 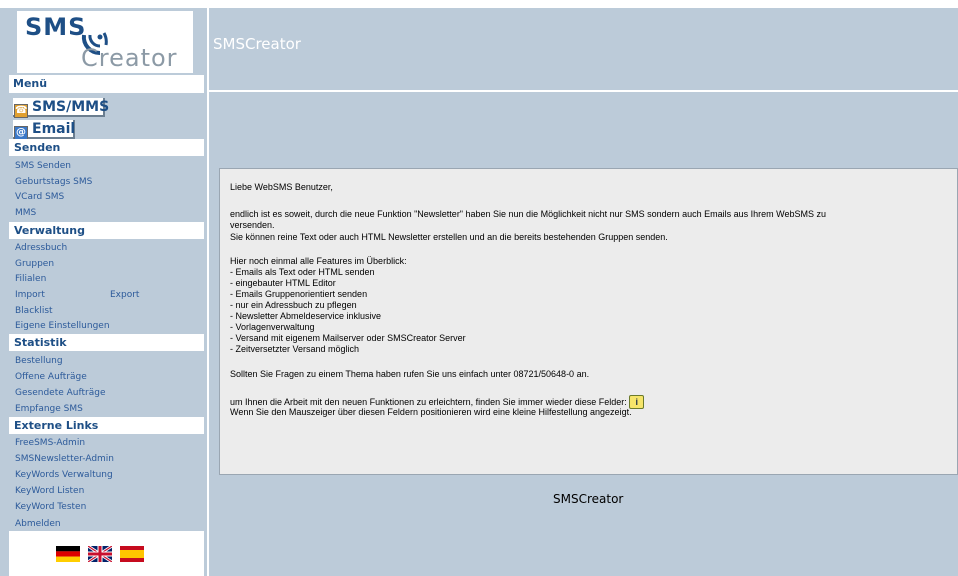 I want to click on link-sms-senden: SMS Senden, so click(x=43, y=166).